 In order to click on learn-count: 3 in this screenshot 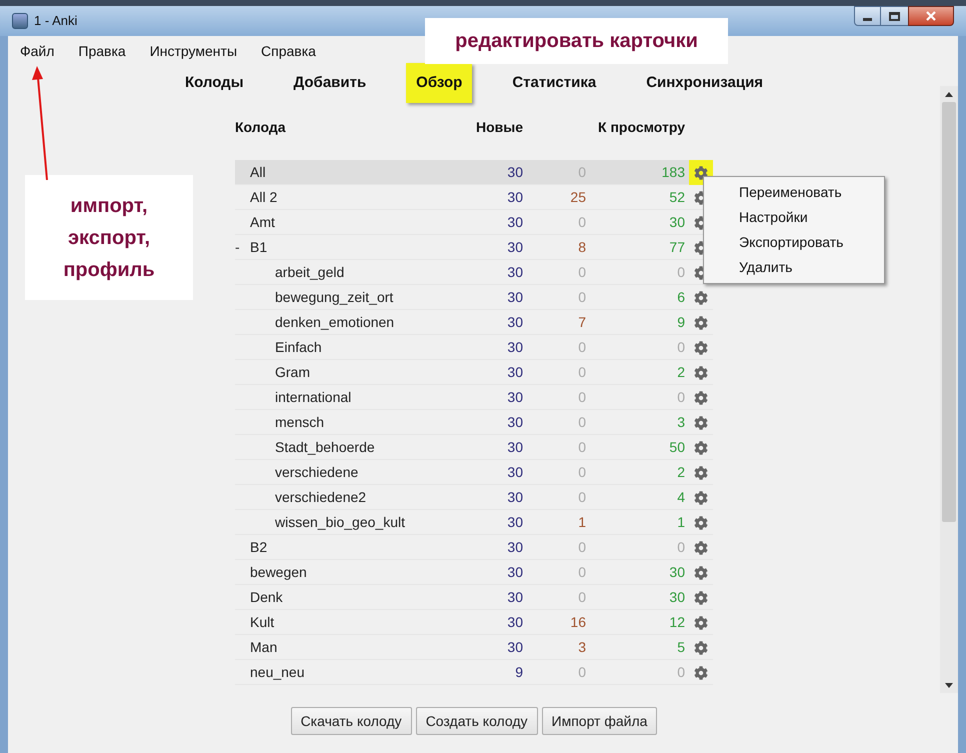, I will do `click(581, 647)`.